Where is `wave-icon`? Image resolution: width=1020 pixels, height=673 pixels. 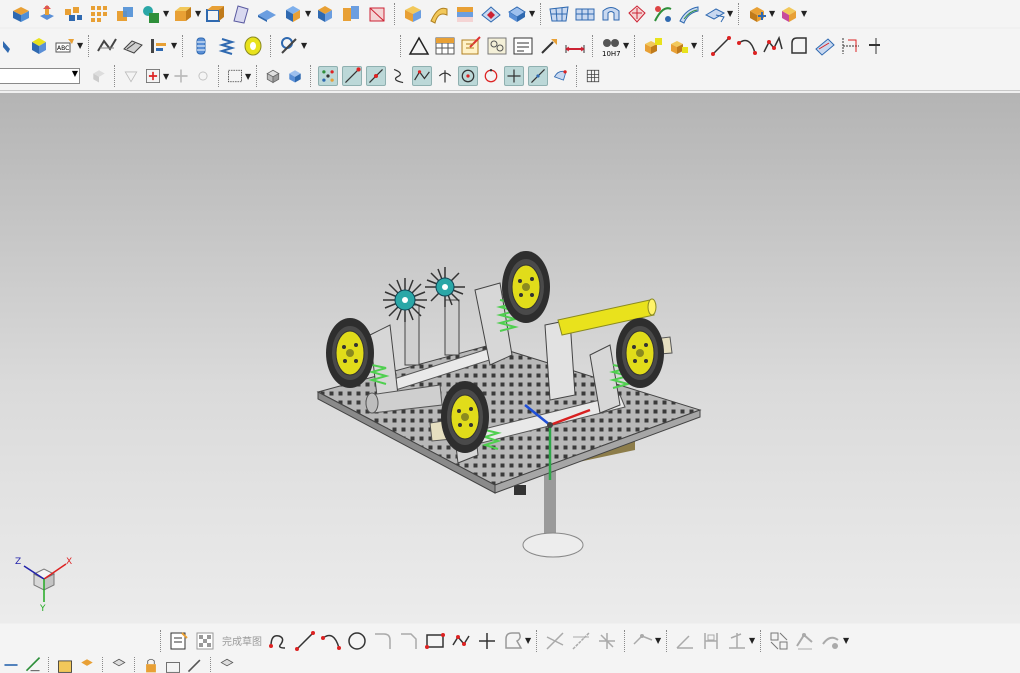
wave-icon is located at coordinates (133, 46).